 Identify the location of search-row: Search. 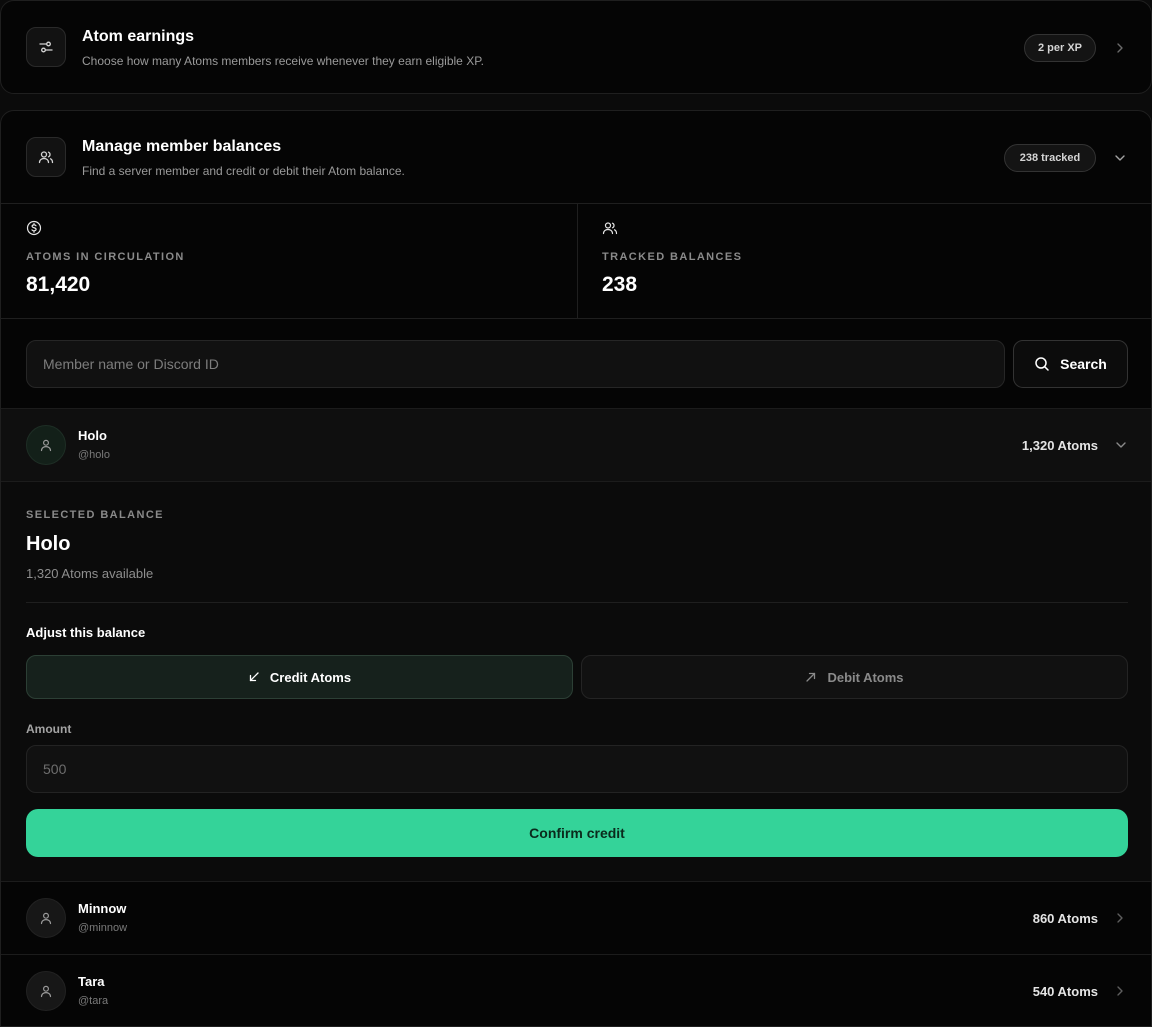
(576, 363).